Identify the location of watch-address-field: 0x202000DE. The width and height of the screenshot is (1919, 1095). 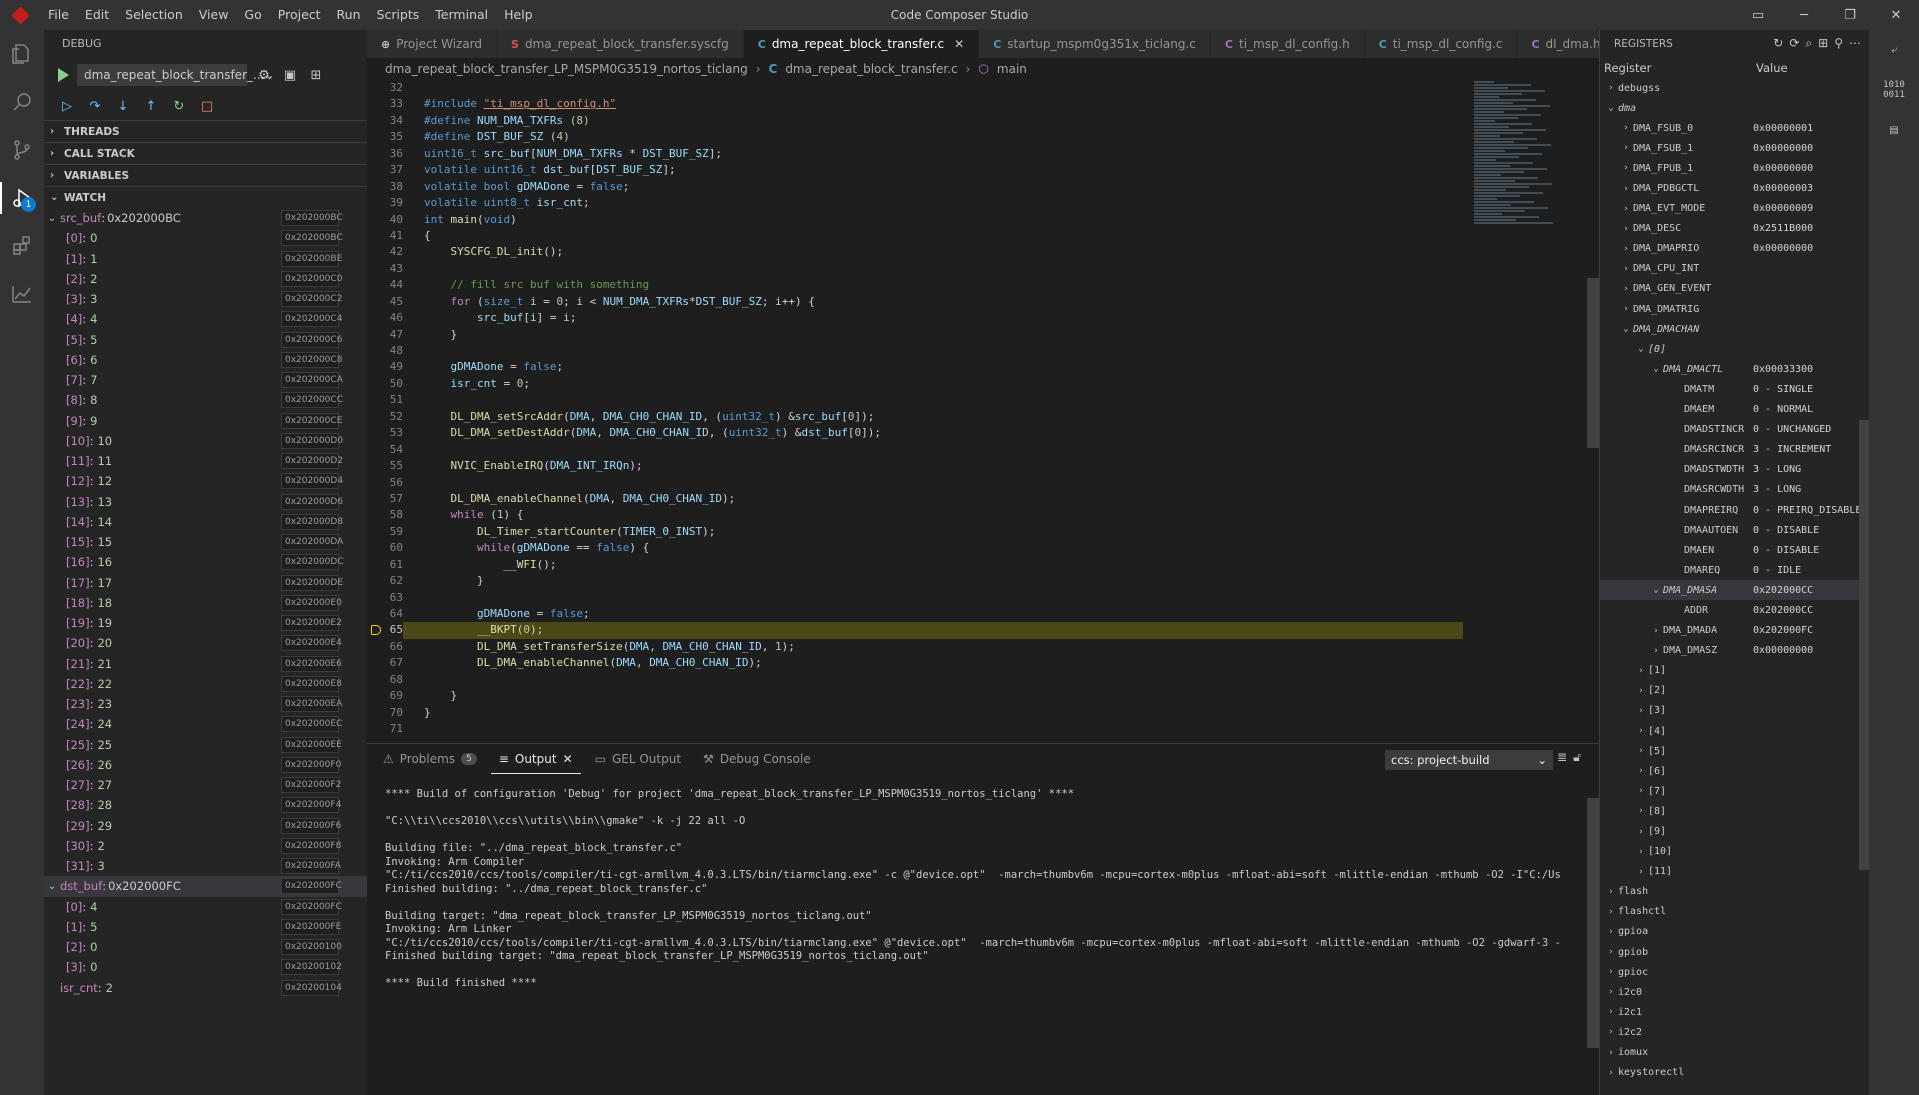
(312, 582).